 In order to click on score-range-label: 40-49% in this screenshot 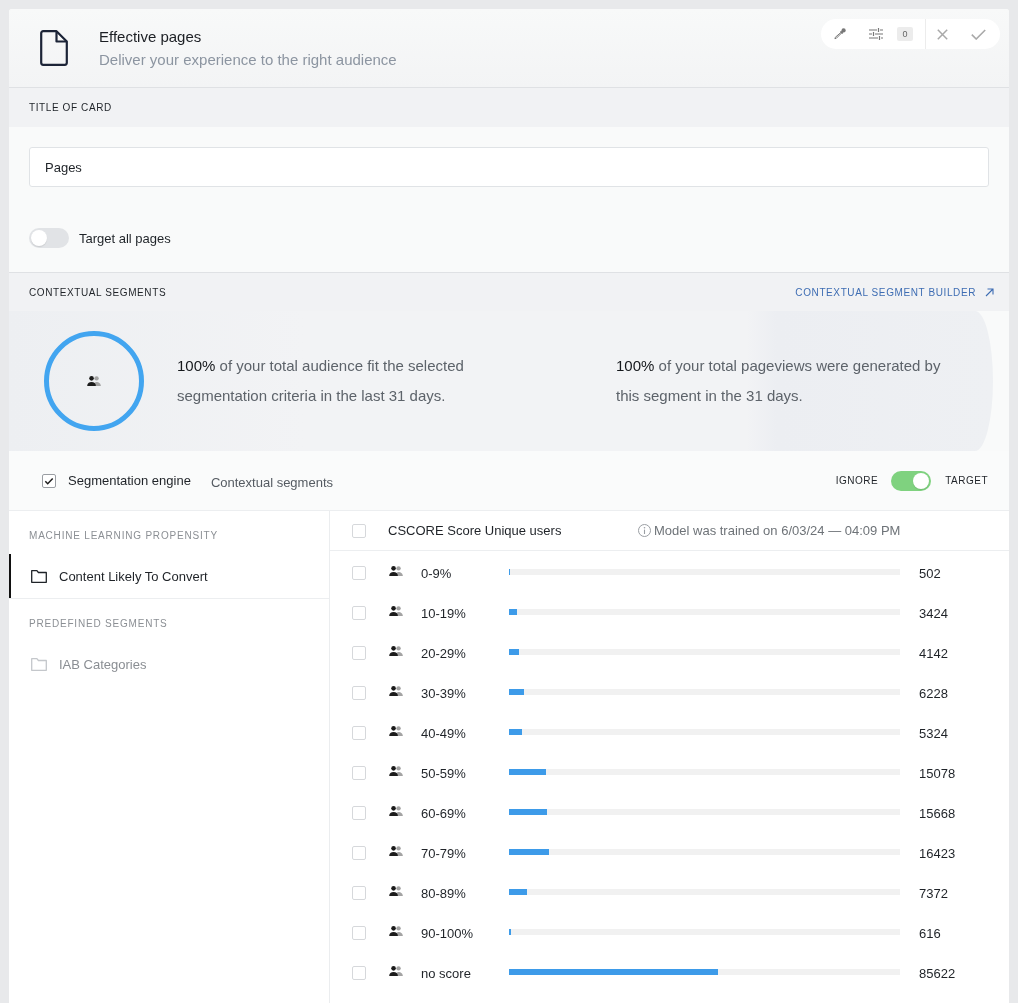, I will do `click(444, 733)`.